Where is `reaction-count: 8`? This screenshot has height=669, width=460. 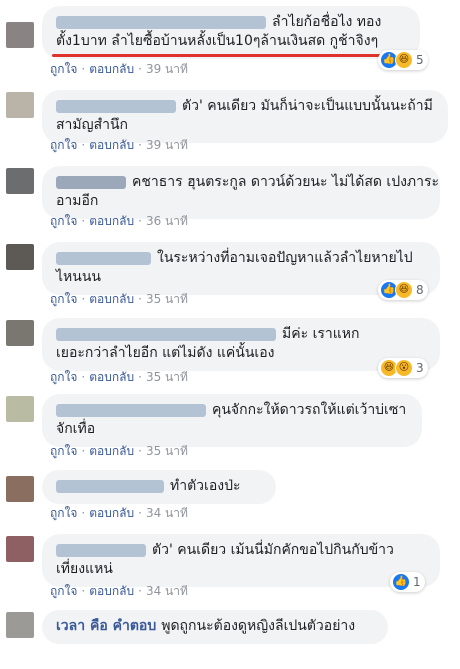
reaction-count: 8 is located at coordinates (420, 290).